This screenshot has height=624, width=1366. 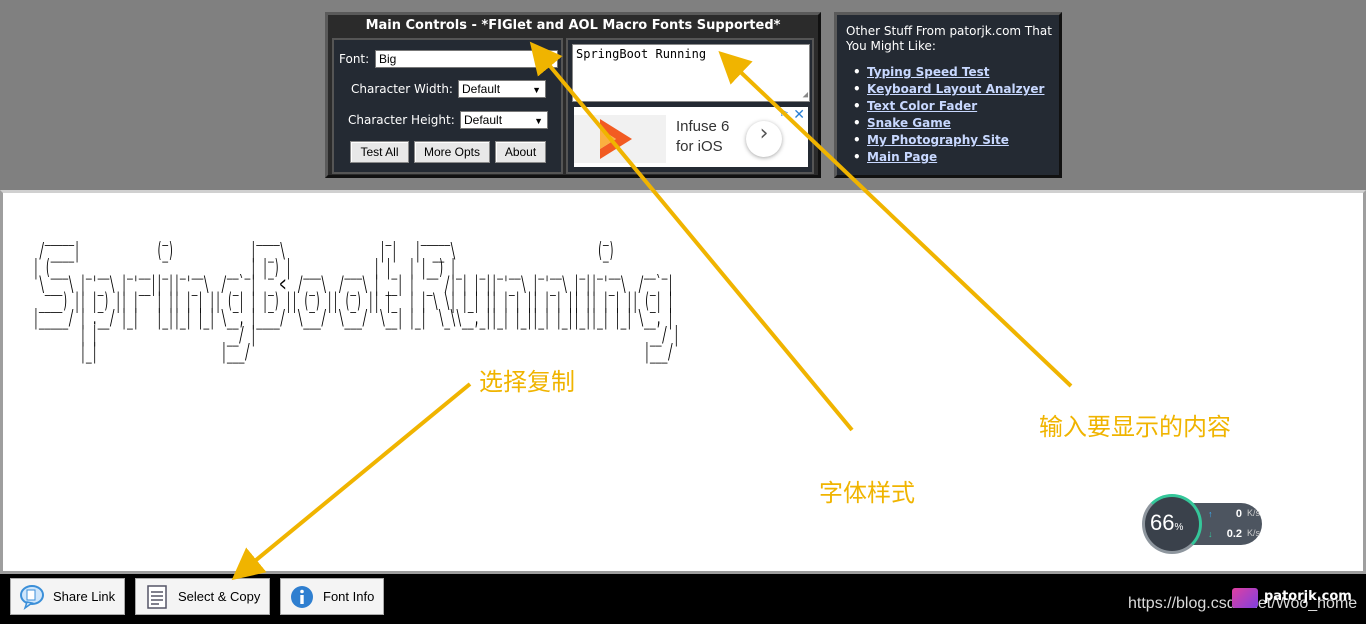 What do you see at coordinates (703, 126) in the screenshot?
I see `ad-line-1: Infuse 6` at bounding box center [703, 126].